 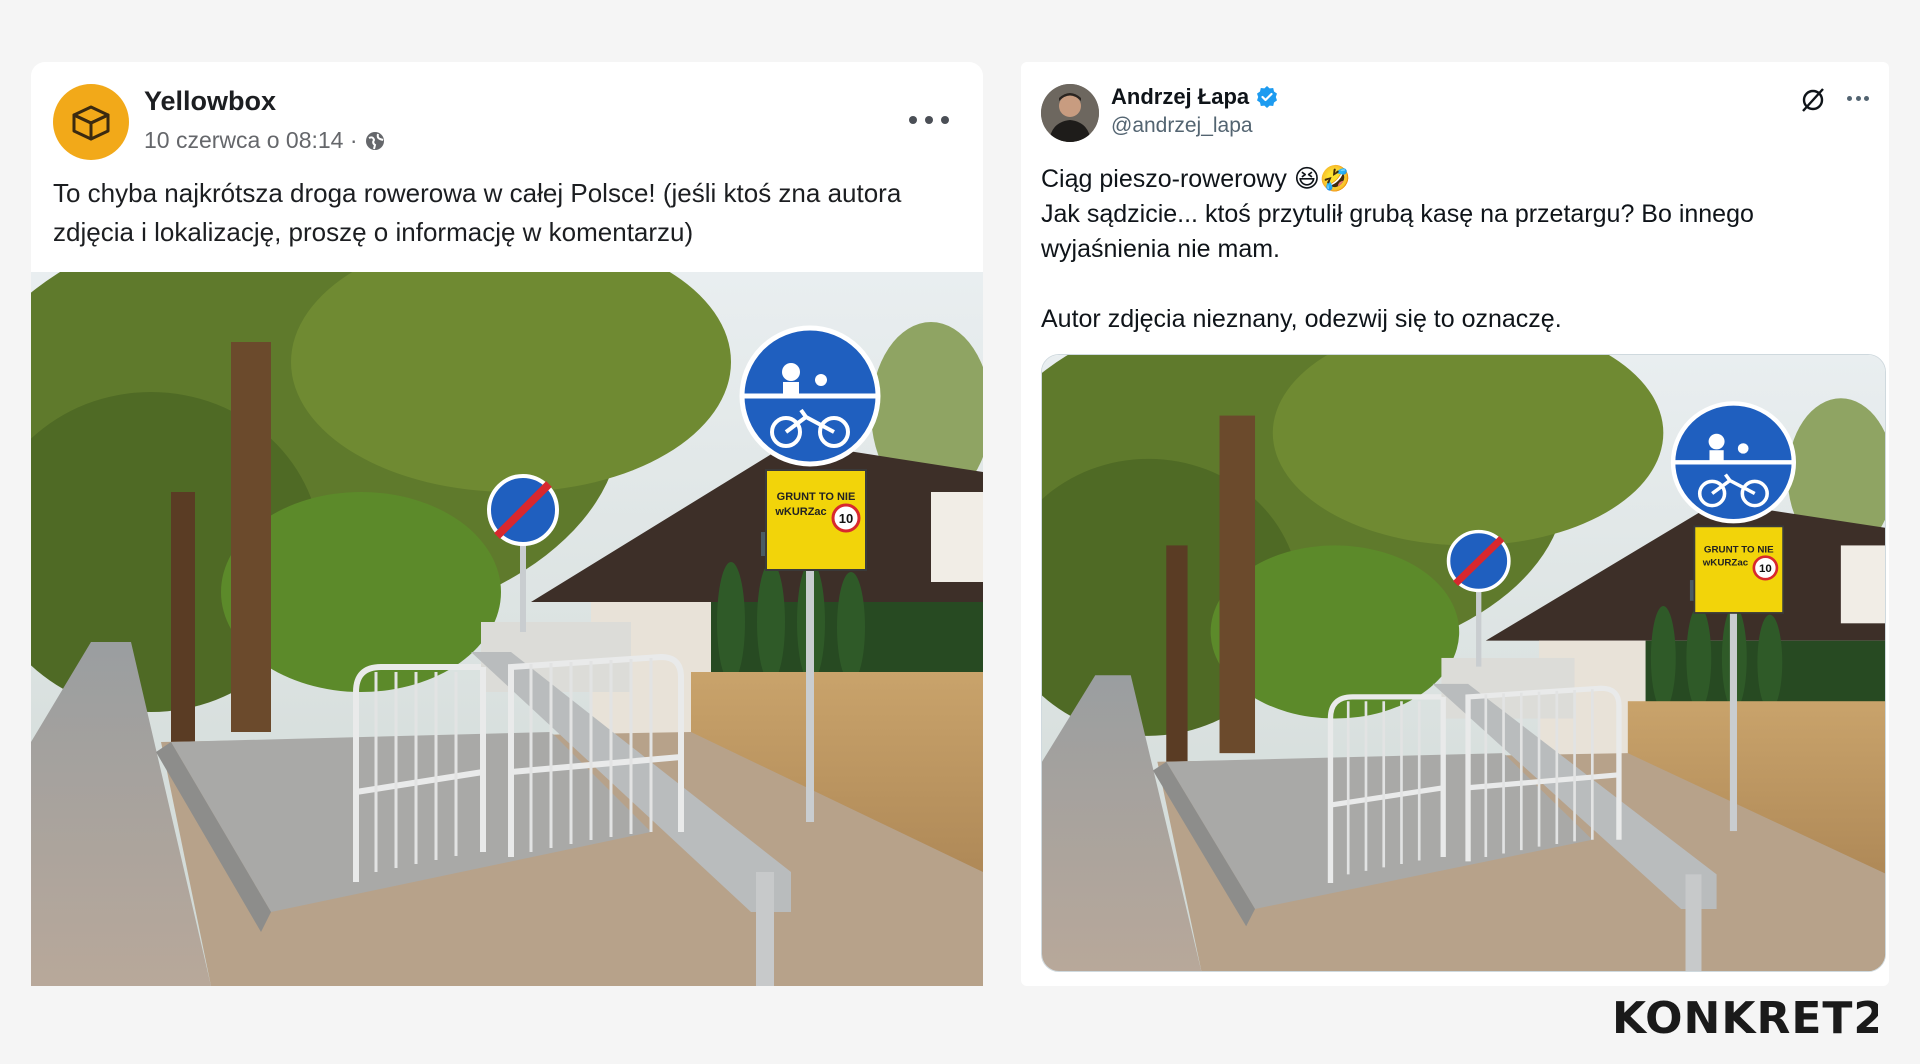 What do you see at coordinates (251, 140) in the screenshot?
I see `post-date: 10 czerwca o 08:14 ·` at bounding box center [251, 140].